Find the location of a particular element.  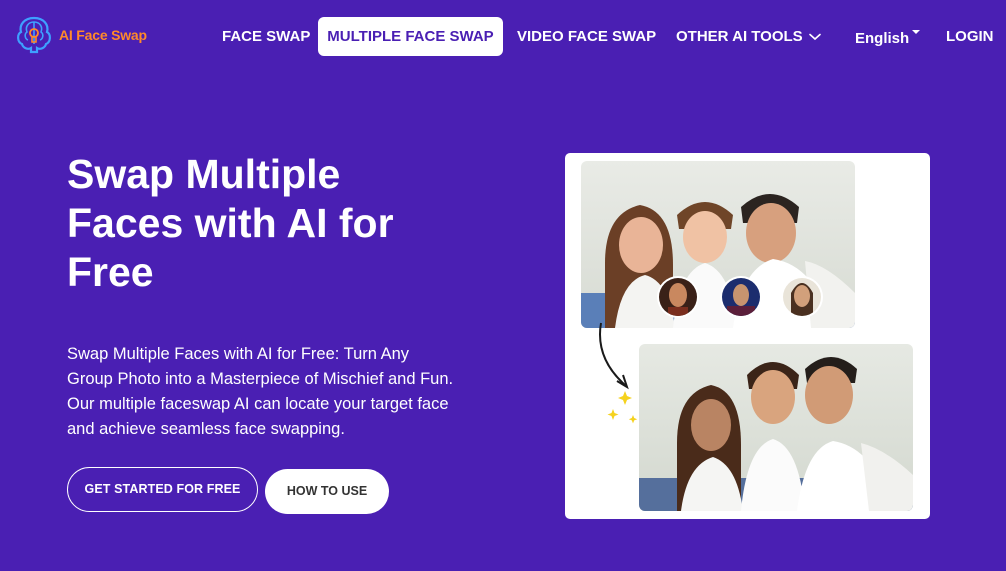

how-to-use-button: HOW TO USE is located at coordinates (327, 491).